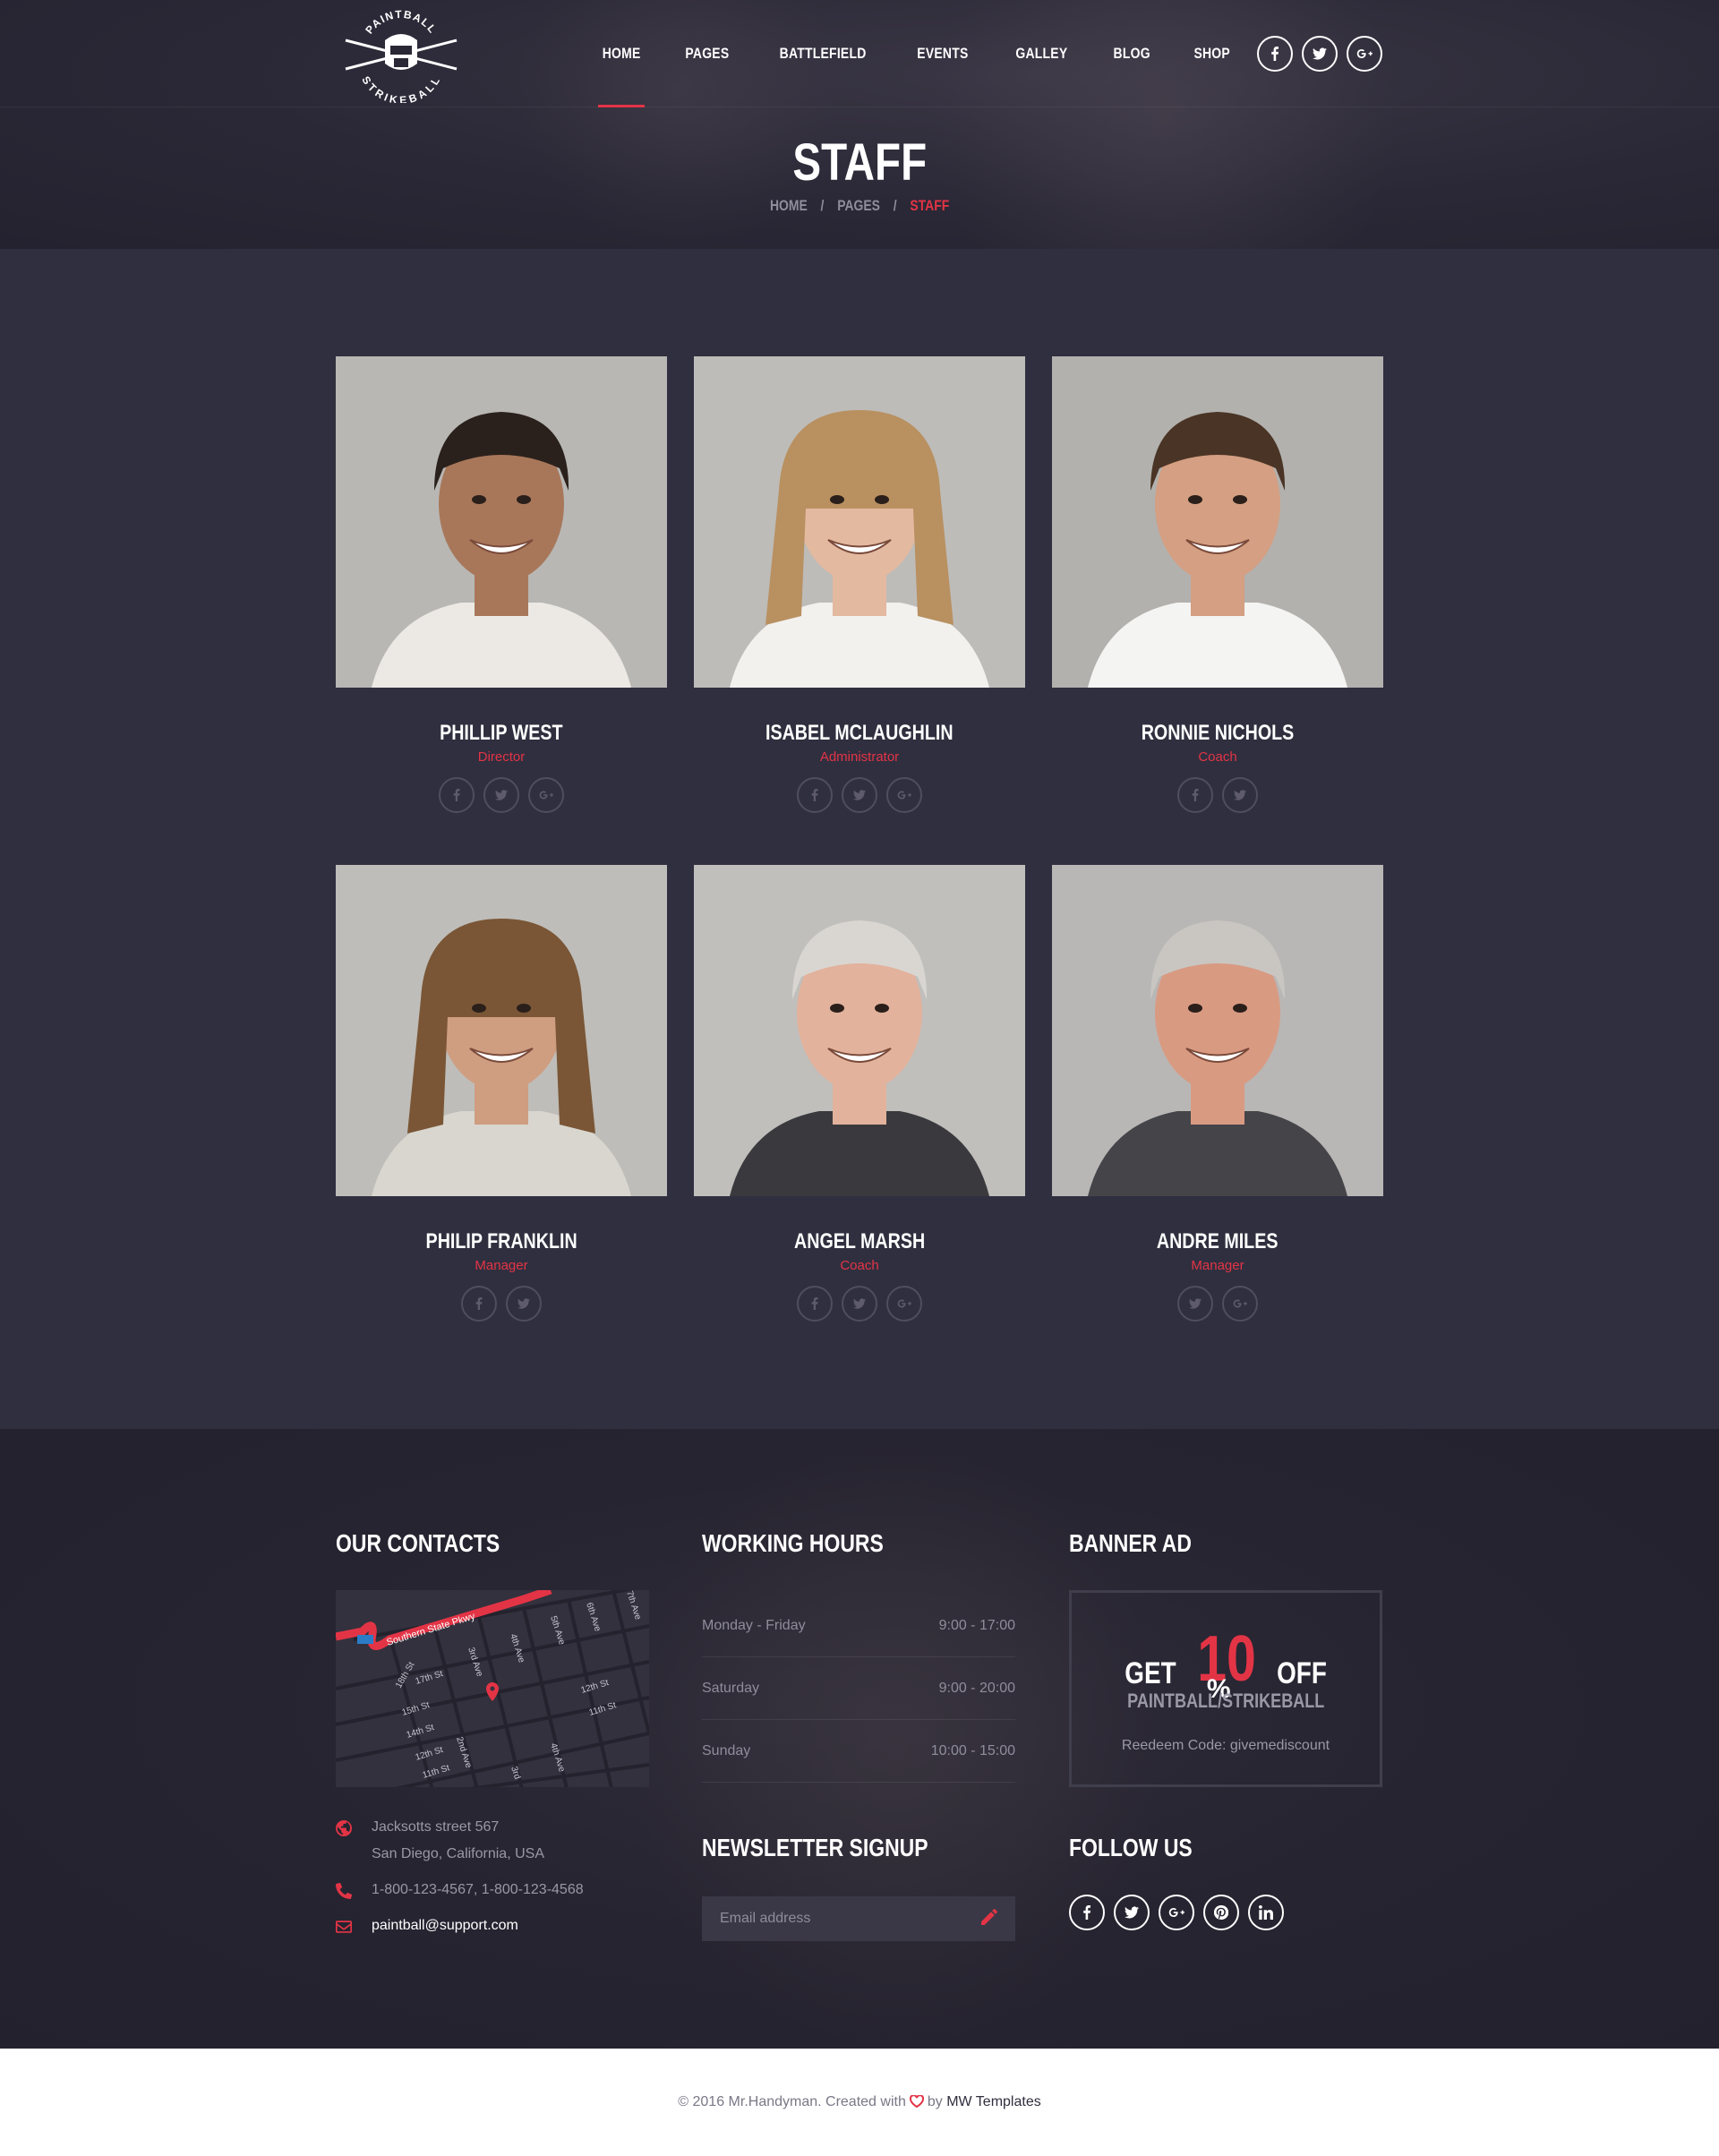 The height and width of the screenshot is (2156, 1719). I want to click on pinterest-icon, so click(1221, 1912).